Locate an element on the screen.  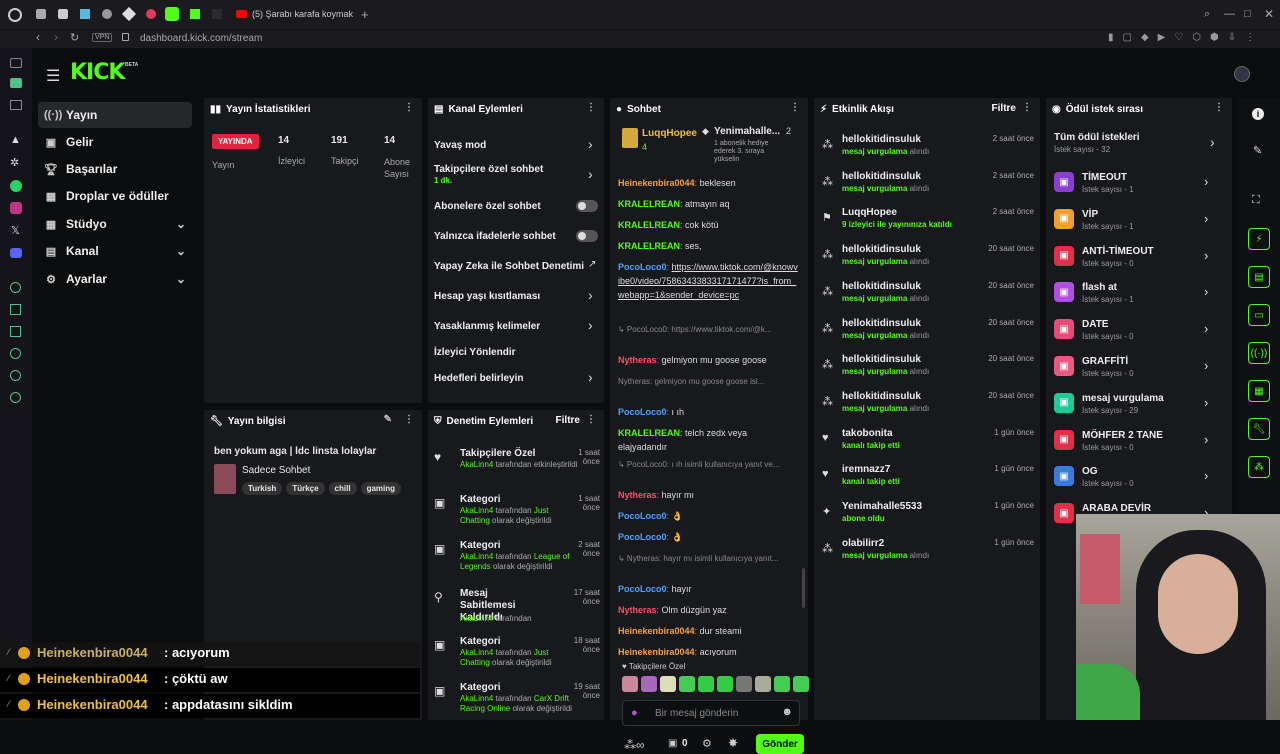
new-tab-button: + is located at coordinates (365, 14).